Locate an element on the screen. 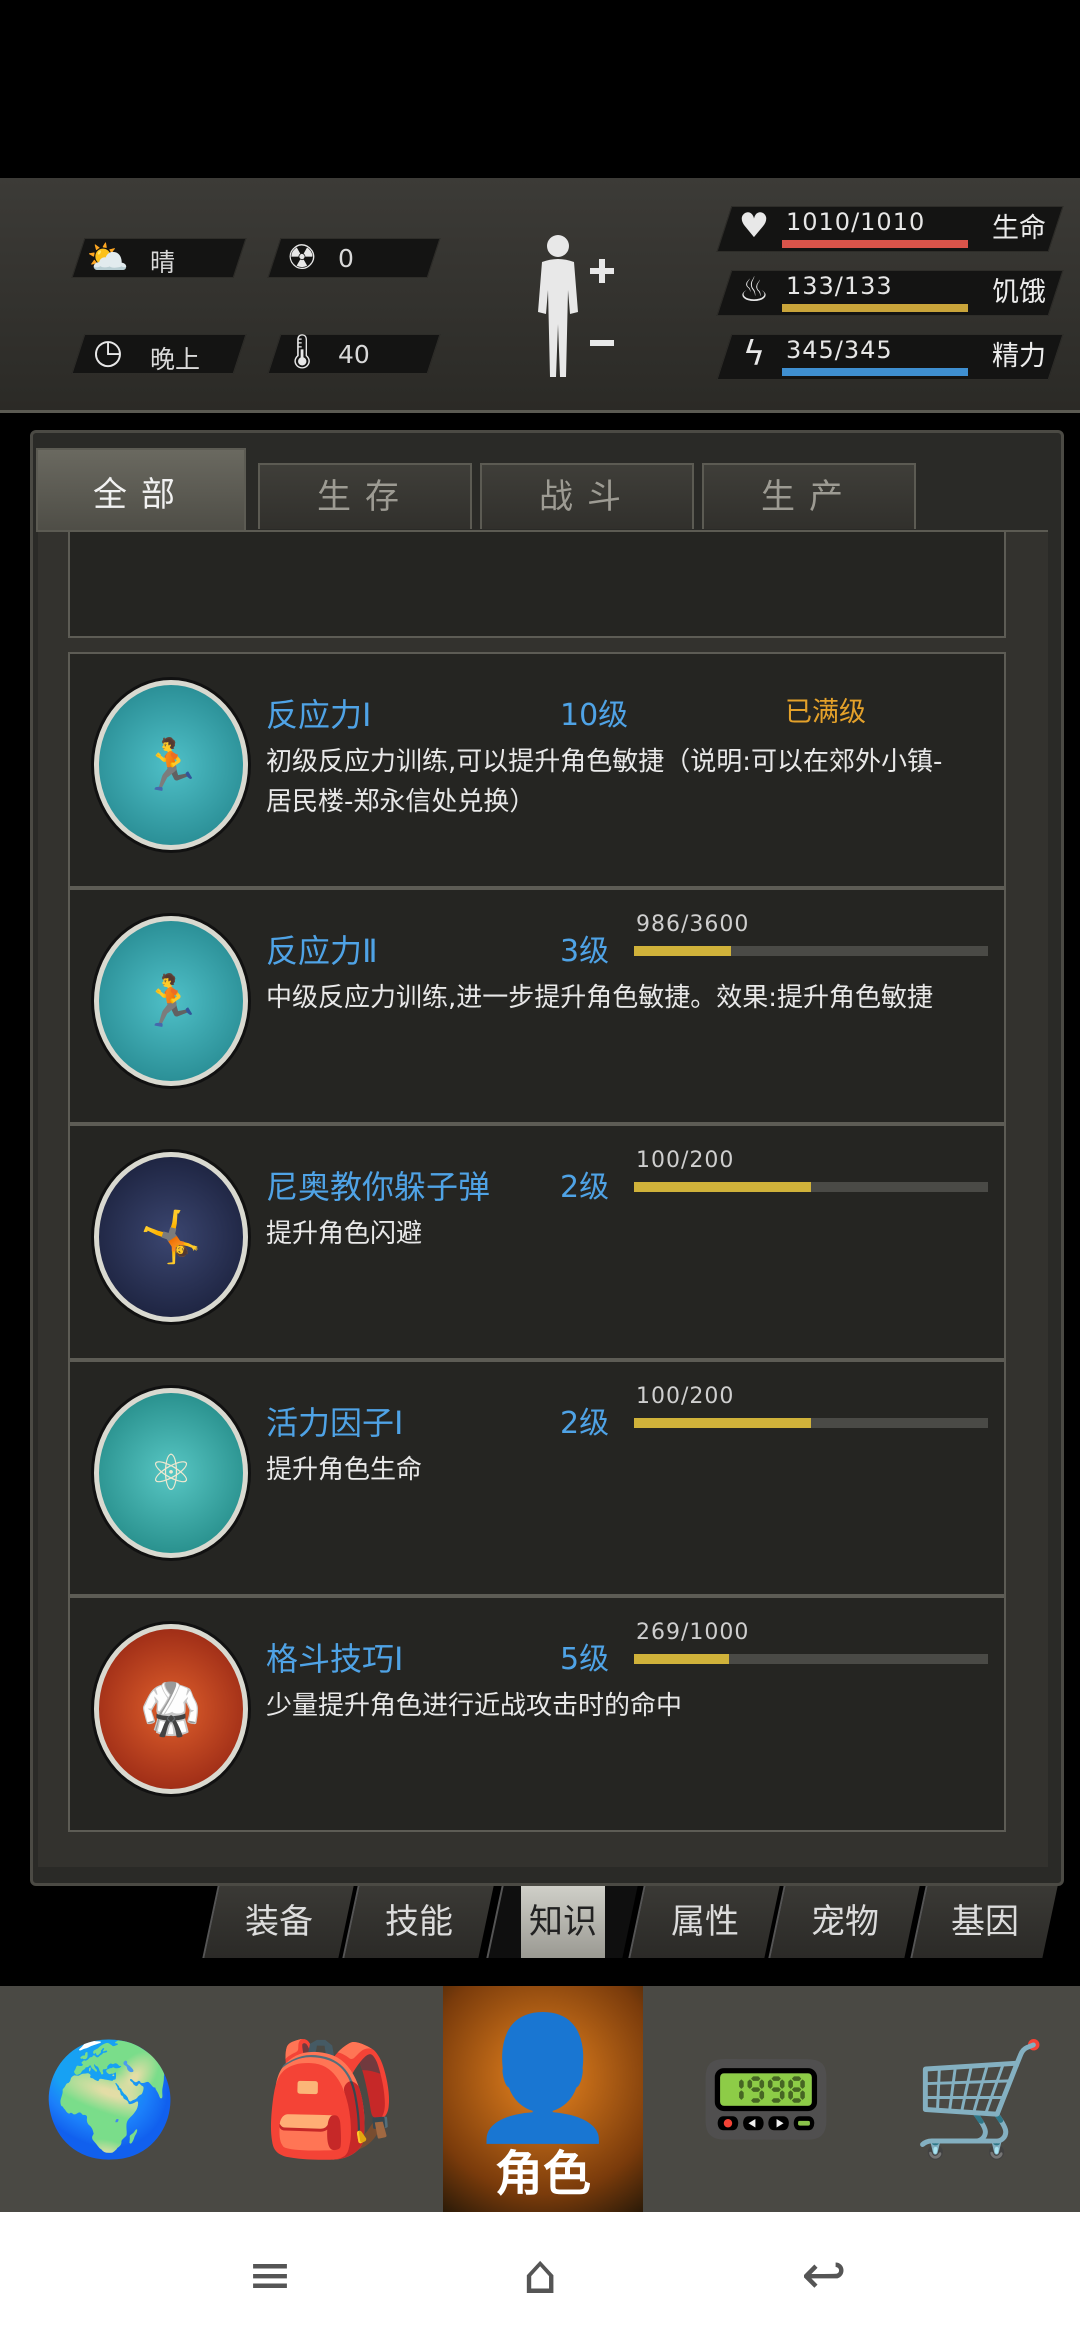  max-level-badge: 已满级 is located at coordinates (825, 712).